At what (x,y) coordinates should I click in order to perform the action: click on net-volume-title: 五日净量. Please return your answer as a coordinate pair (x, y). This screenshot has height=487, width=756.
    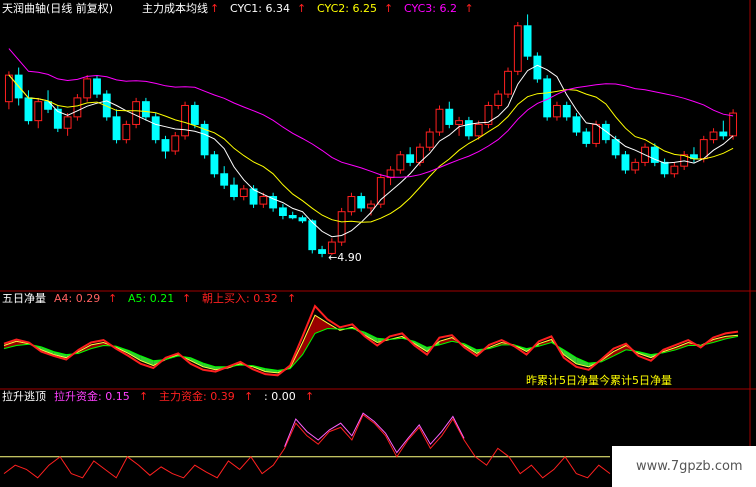
    Looking at the image, I should click on (24, 298).